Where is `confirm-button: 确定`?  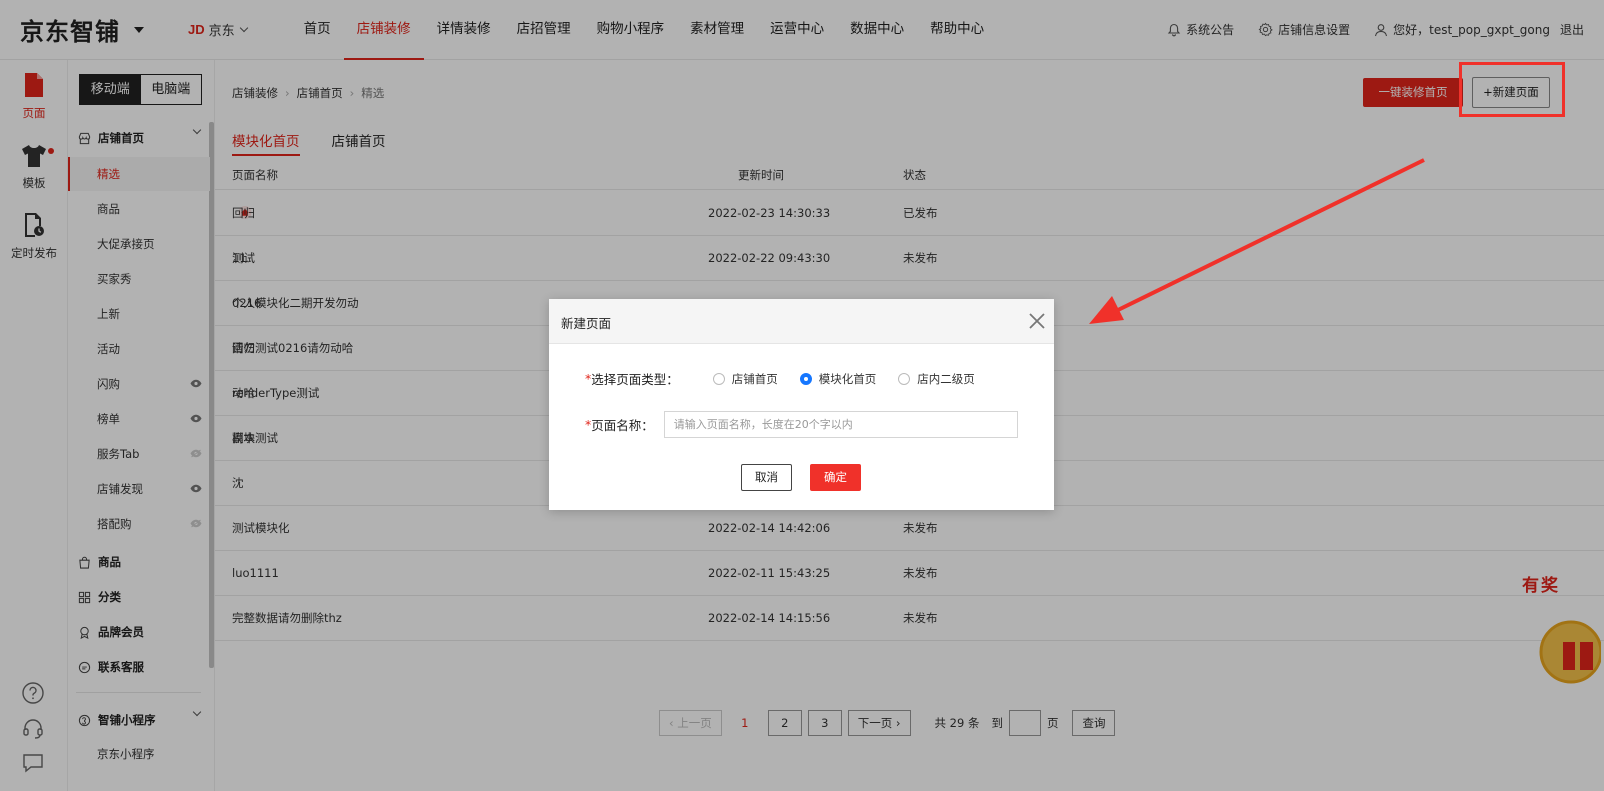
confirm-button: 确定 is located at coordinates (835, 477).